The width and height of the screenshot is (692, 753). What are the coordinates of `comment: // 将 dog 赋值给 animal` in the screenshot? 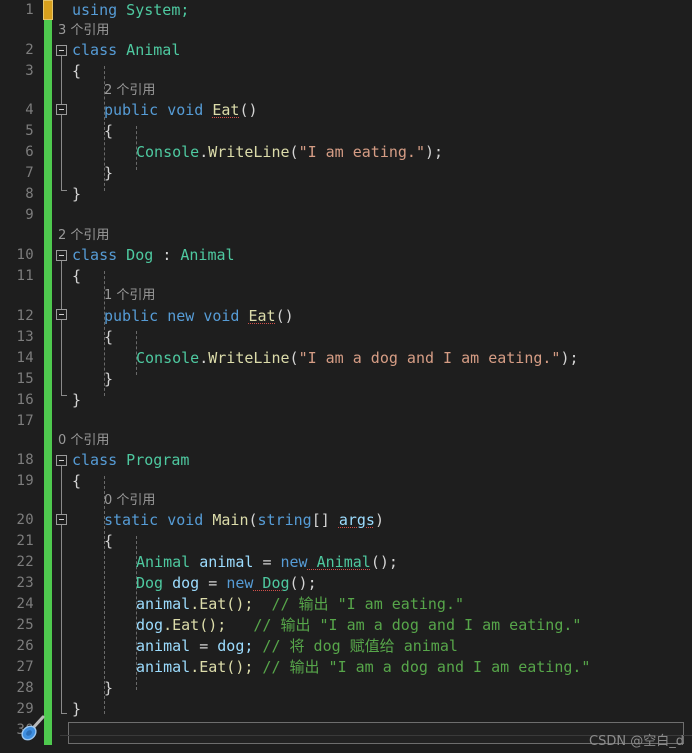 It's located at (355, 646).